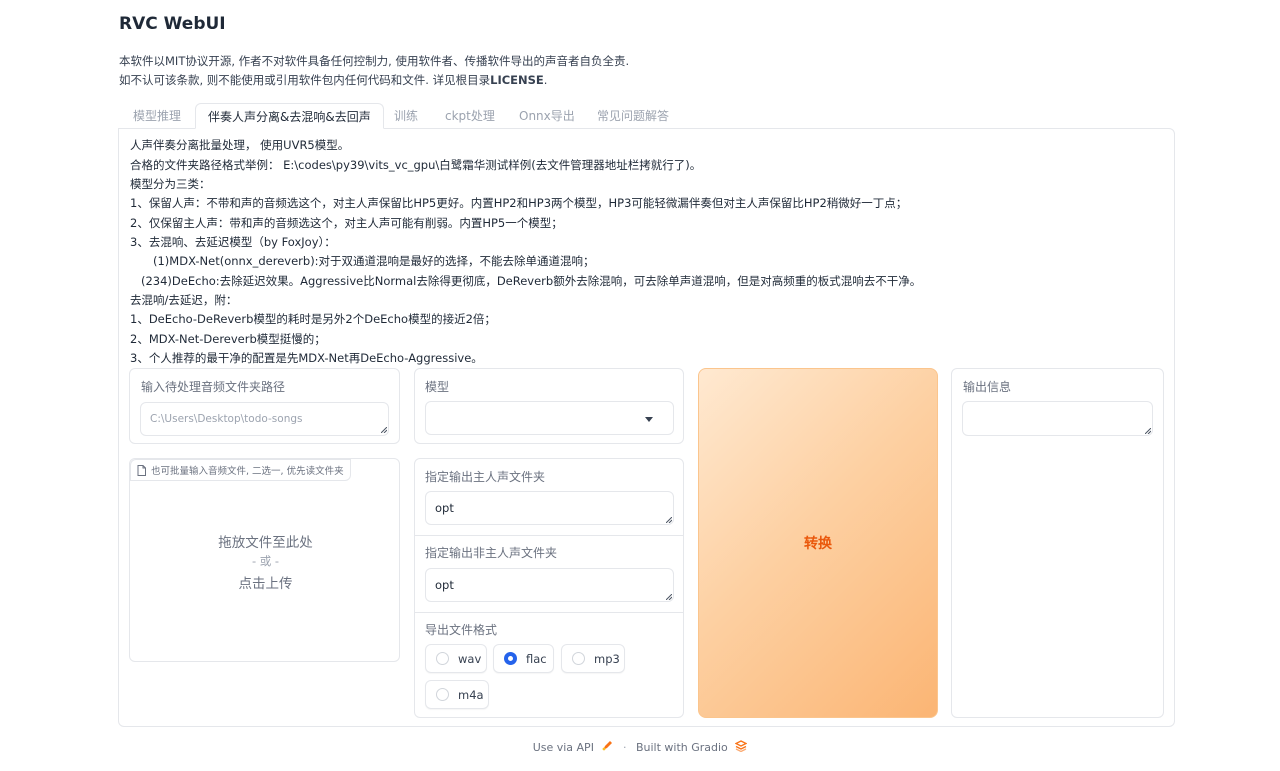  Describe the element at coordinates (517, 80) in the screenshot. I see `license-link: LICENSE` at that location.